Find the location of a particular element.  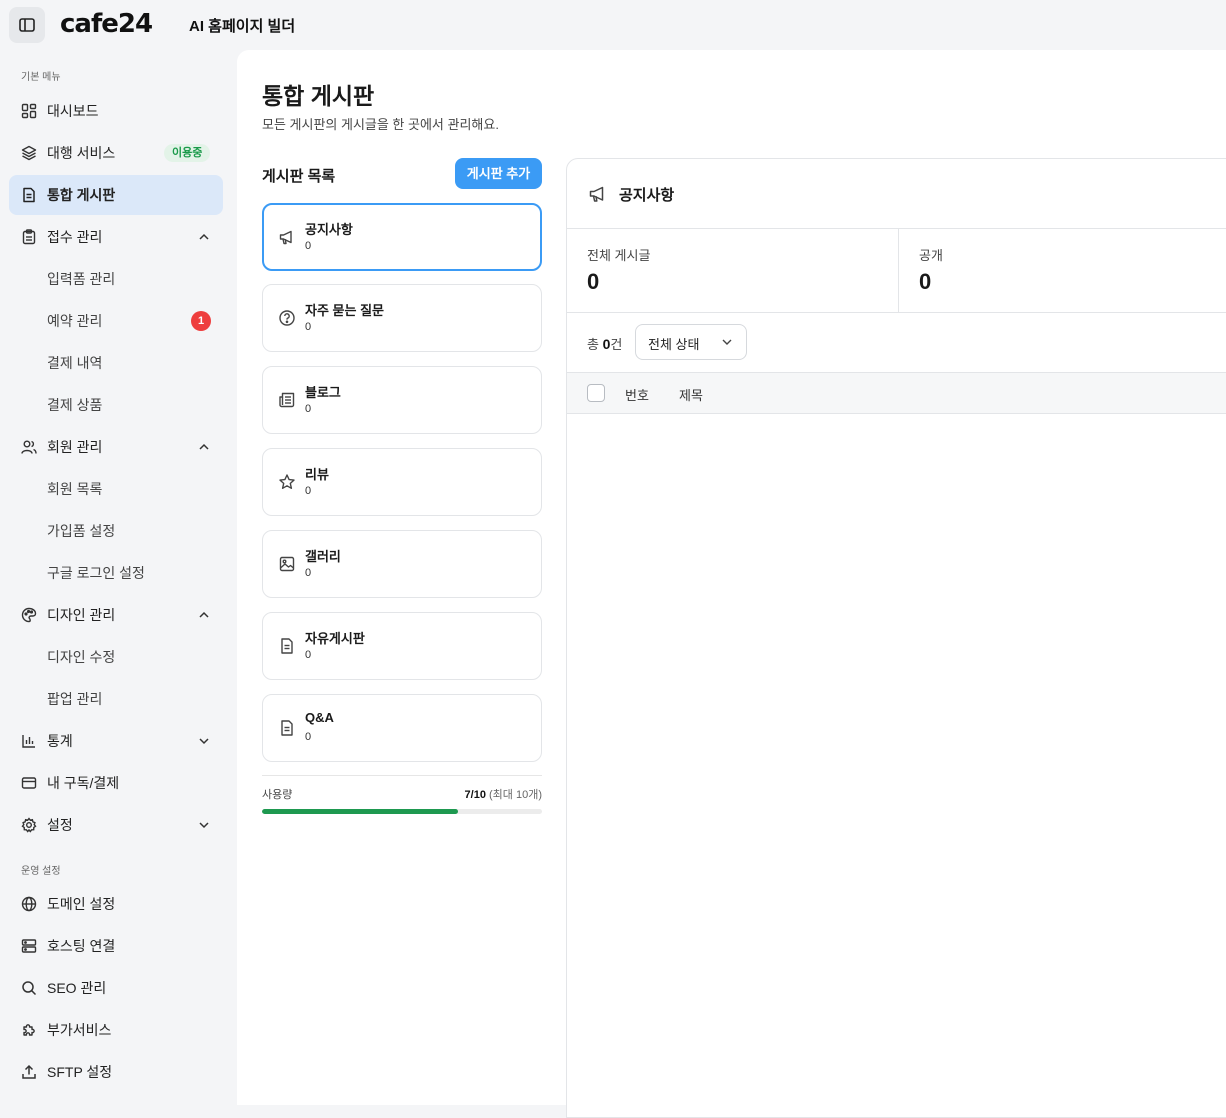

board-card: 갤러리 0 is located at coordinates (402, 564).